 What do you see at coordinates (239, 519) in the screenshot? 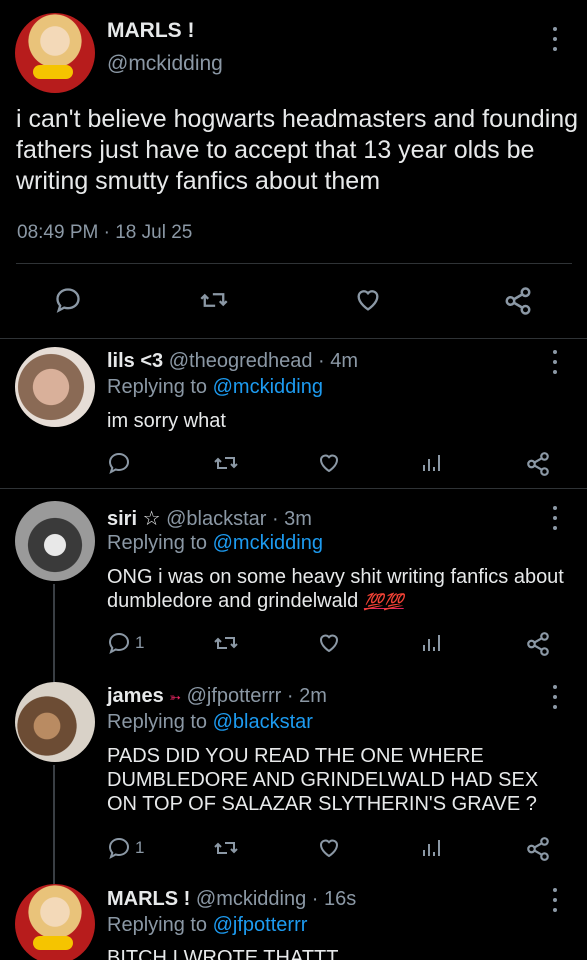
I see `handle-meta: @blackstar · 3m` at bounding box center [239, 519].